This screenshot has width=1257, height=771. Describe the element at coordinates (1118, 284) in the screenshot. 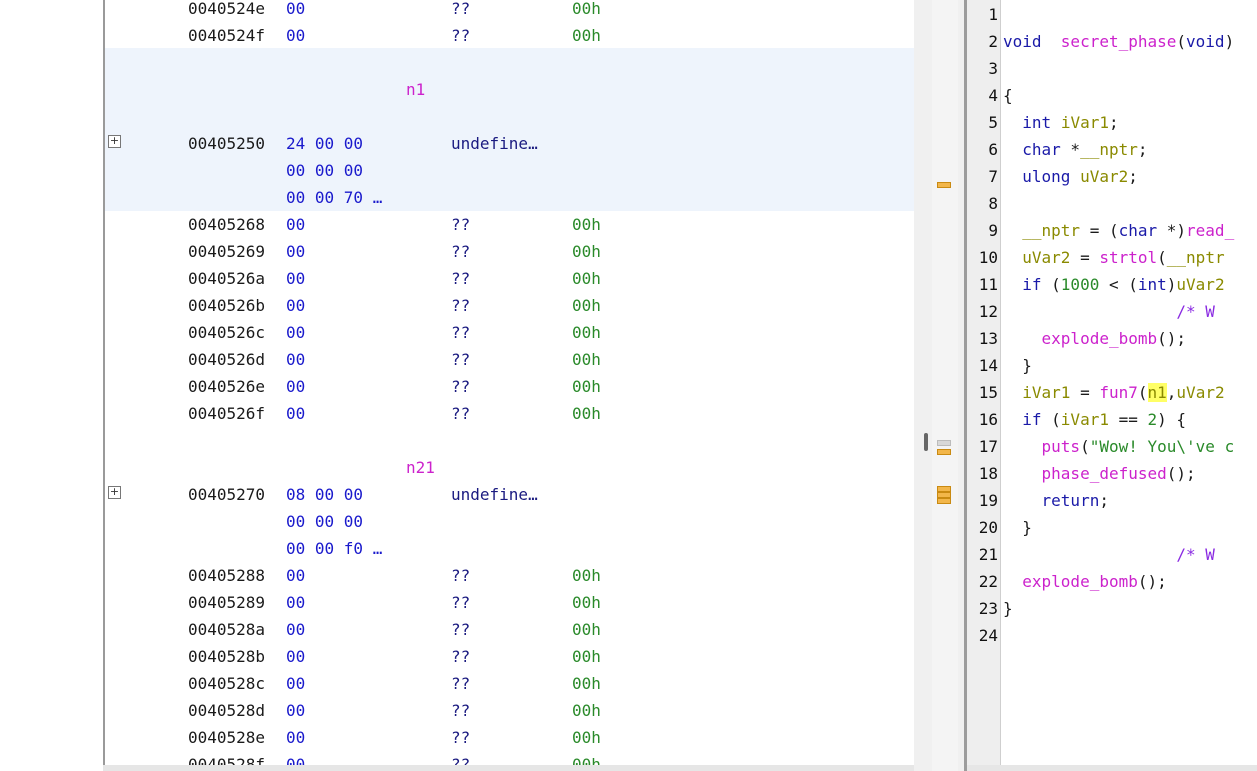

I see `code-token: < (` at that location.